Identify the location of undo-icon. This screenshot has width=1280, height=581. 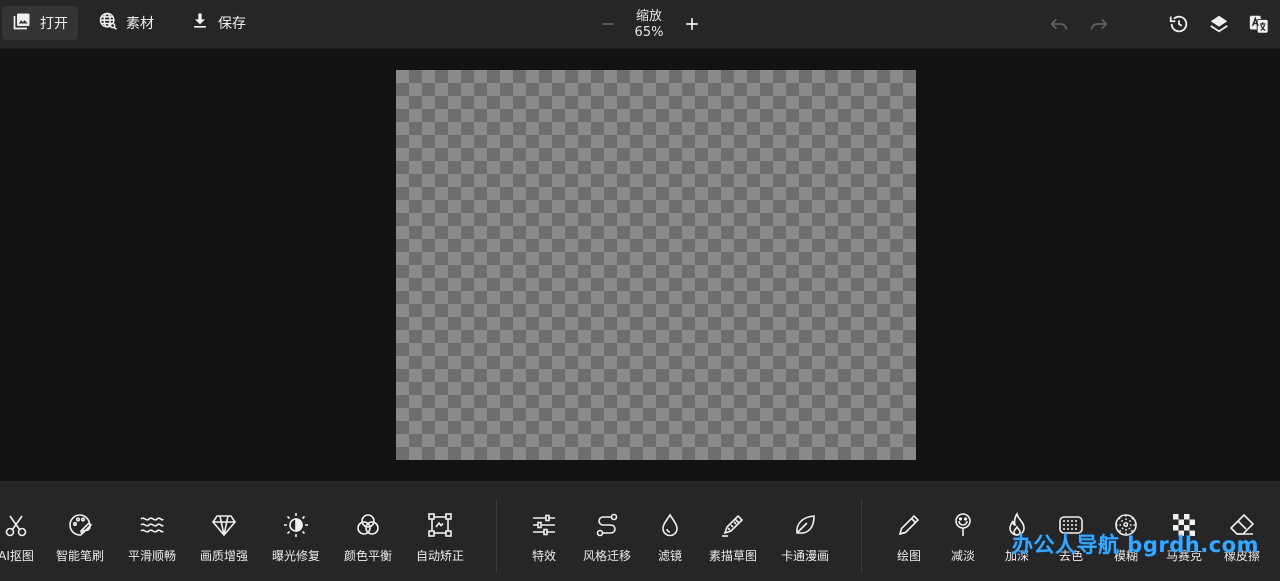
(1059, 24).